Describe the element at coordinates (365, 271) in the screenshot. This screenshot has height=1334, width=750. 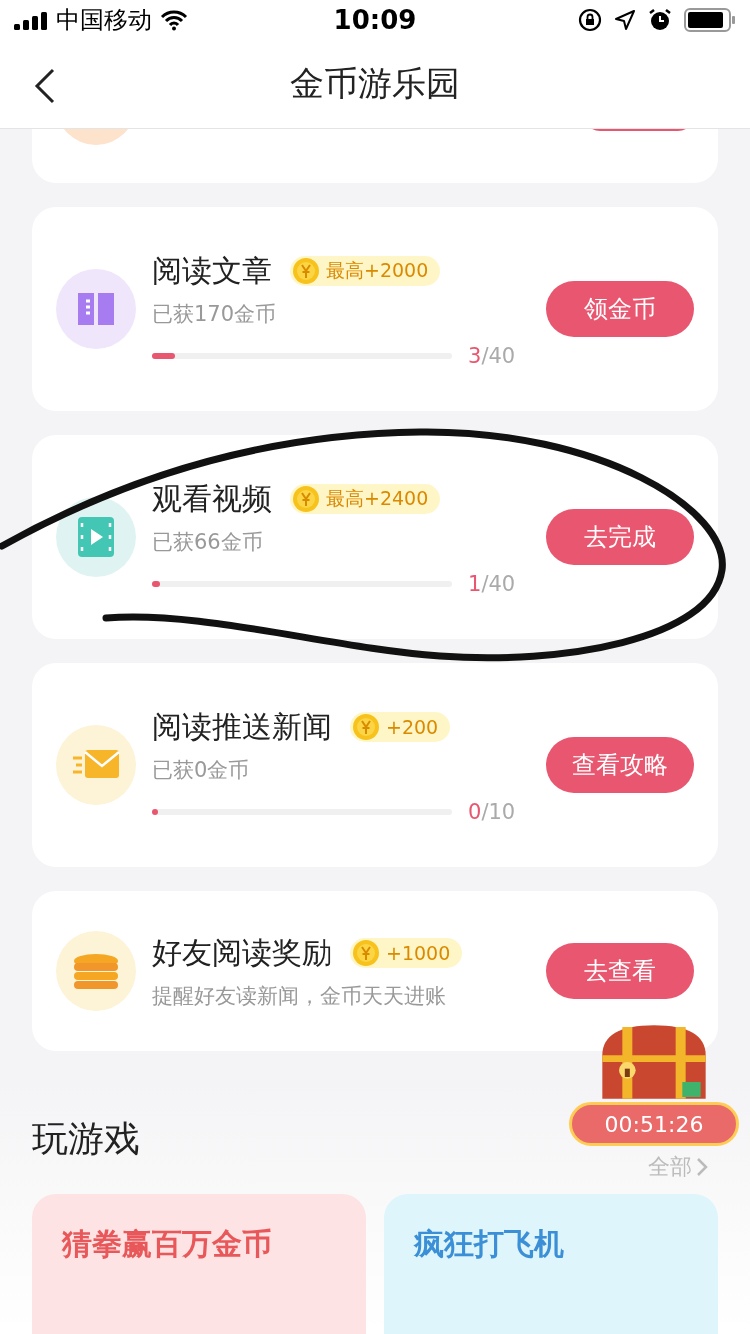
I see `reward-badge: 最高+2000` at that location.